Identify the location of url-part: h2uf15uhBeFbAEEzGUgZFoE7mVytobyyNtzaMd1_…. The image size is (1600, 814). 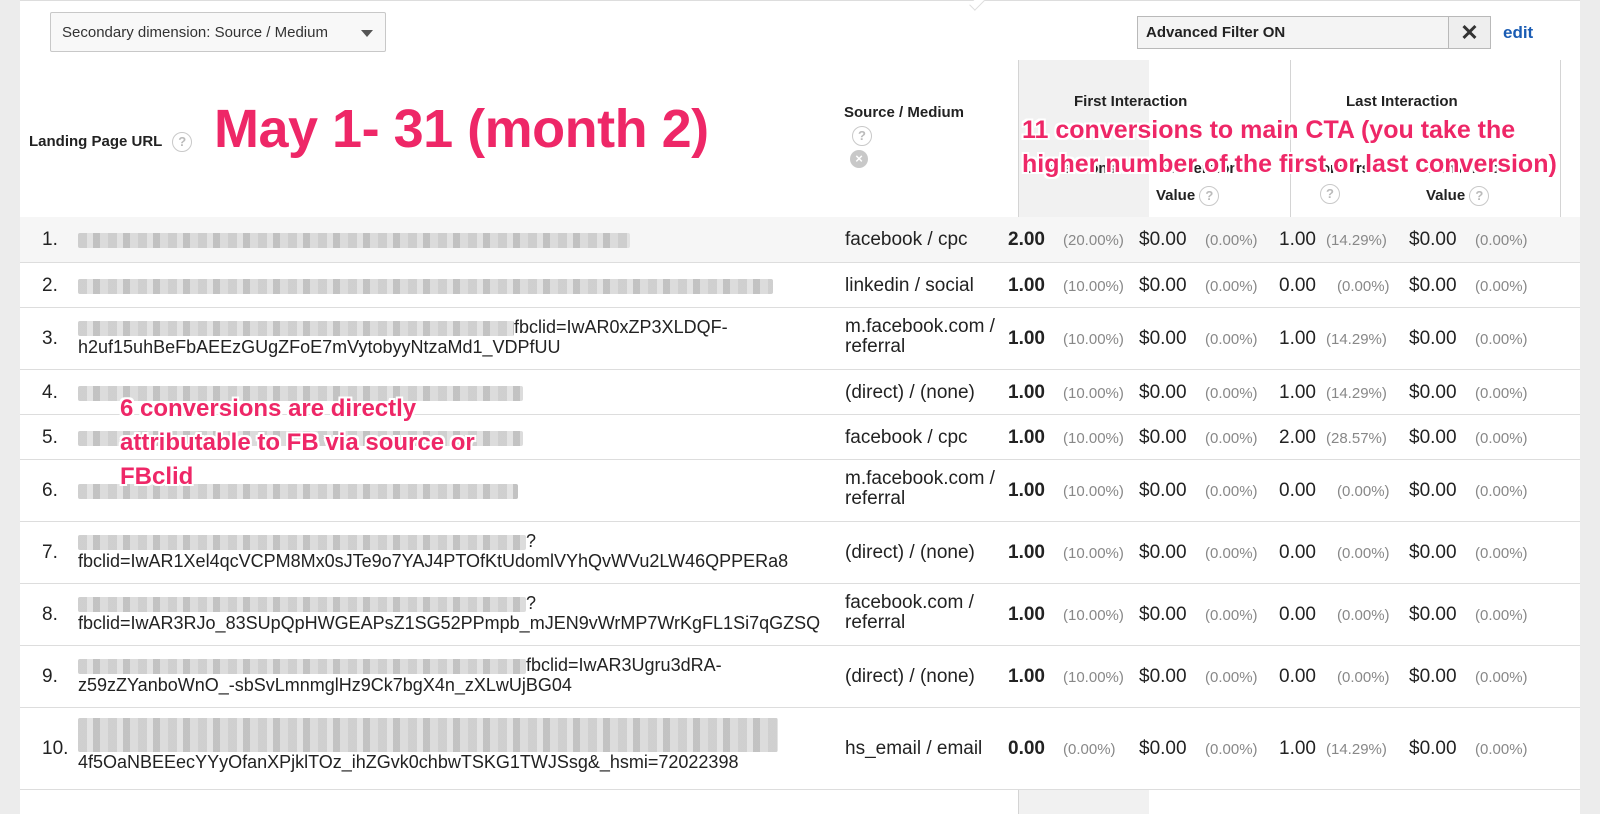
(319, 347).